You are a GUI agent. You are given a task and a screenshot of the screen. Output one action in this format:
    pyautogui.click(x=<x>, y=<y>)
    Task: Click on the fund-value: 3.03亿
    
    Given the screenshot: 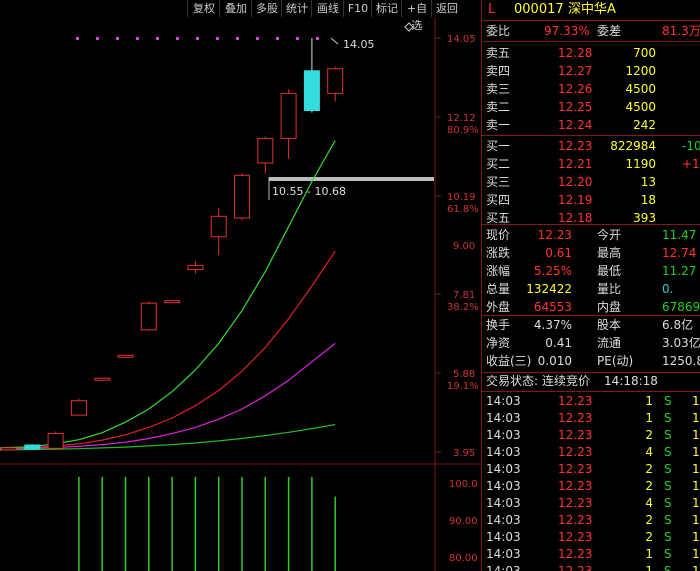 What is the action you would take?
    pyautogui.click(x=681, y=343)
    